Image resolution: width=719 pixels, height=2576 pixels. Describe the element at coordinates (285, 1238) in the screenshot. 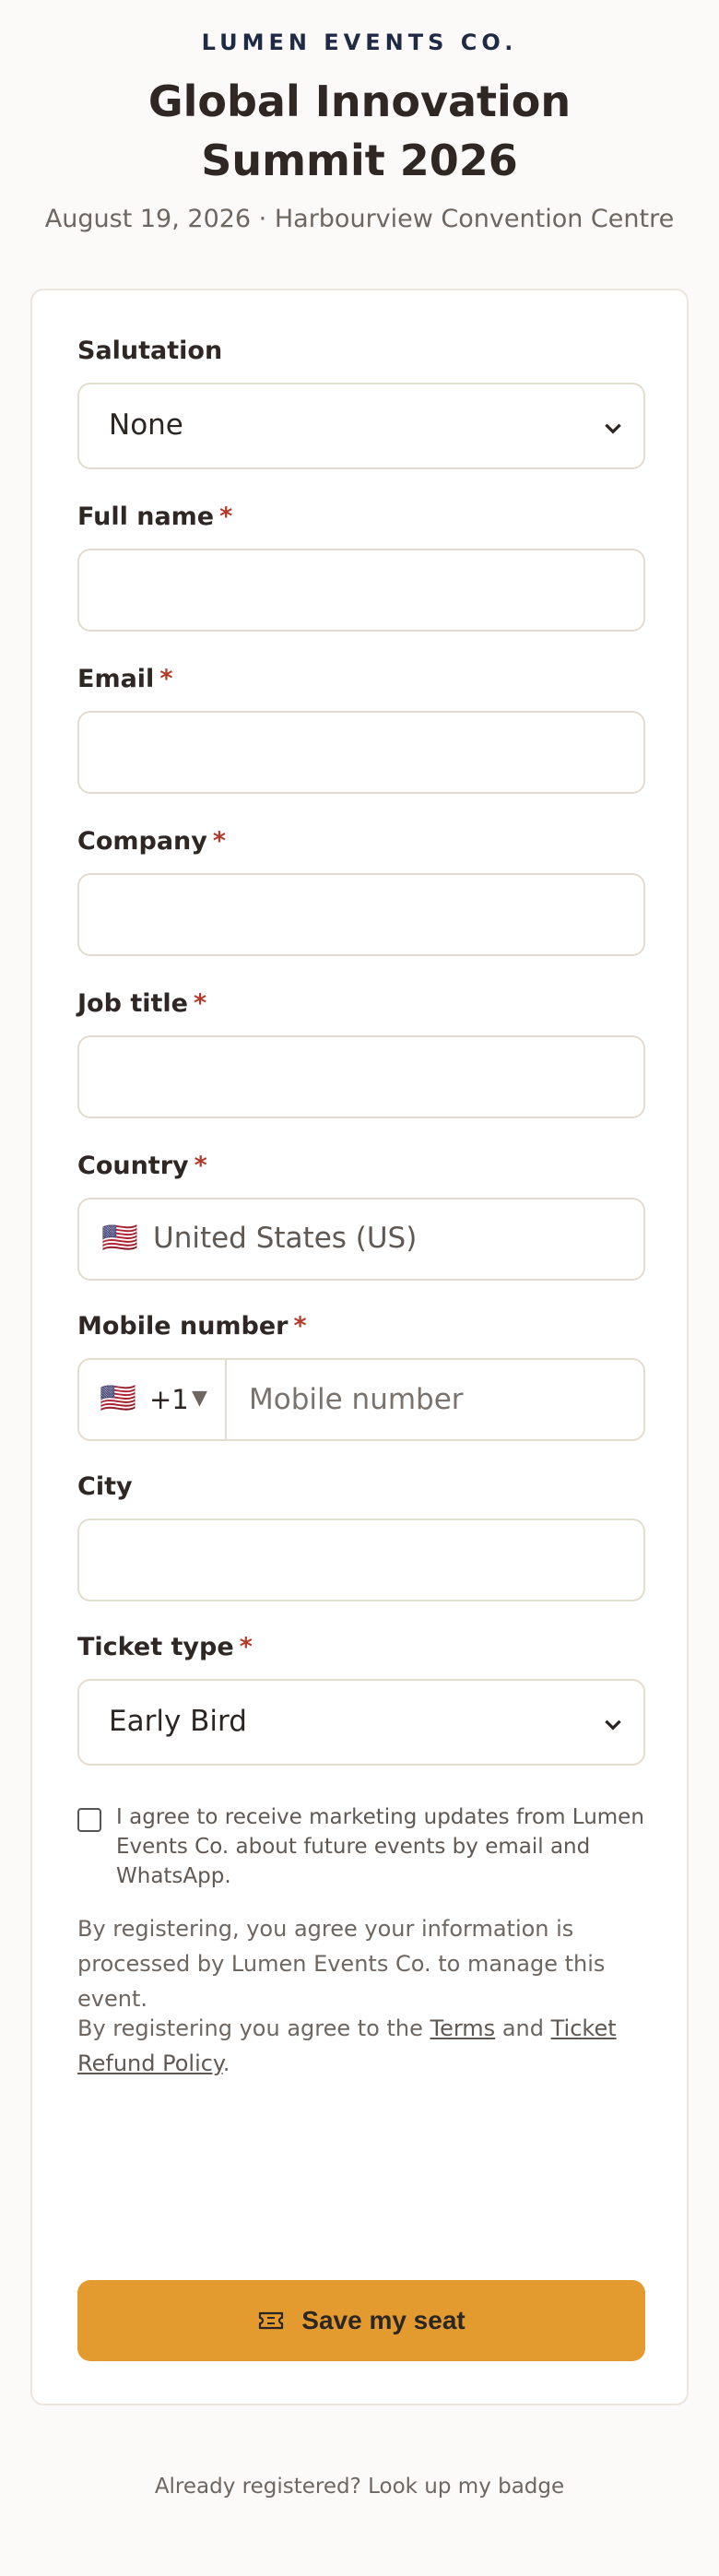

I see `country-value: United States (US)` at that location.